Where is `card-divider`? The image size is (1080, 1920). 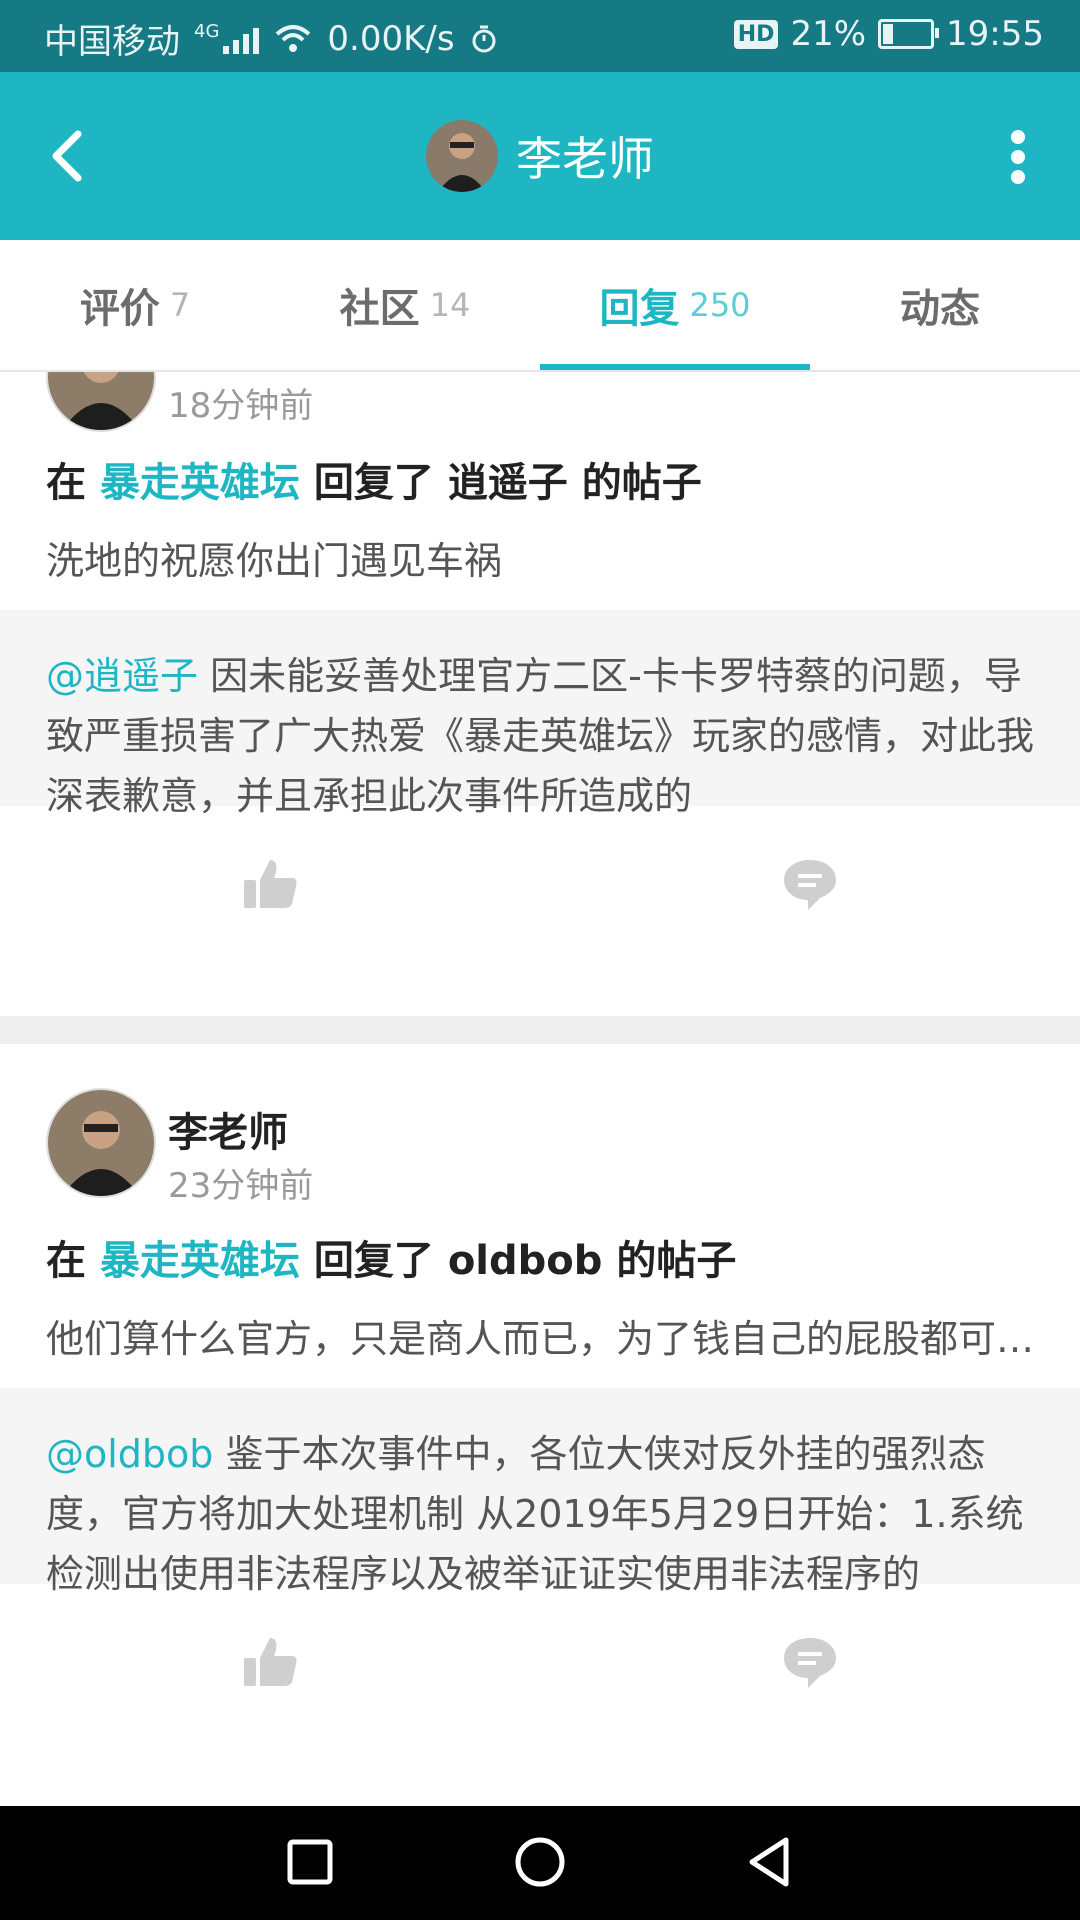 card-divider is located at coordinates (540, 1030).